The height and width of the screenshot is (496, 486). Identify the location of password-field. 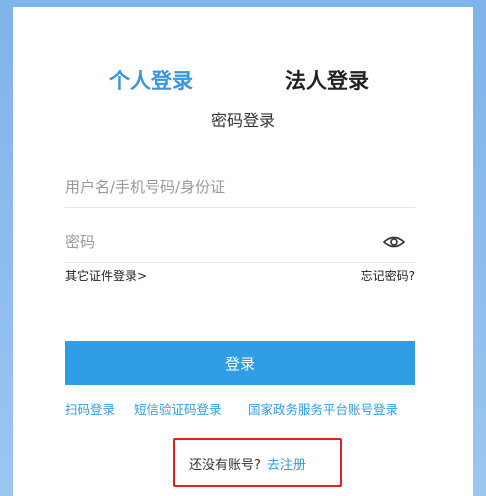
(240, 242).